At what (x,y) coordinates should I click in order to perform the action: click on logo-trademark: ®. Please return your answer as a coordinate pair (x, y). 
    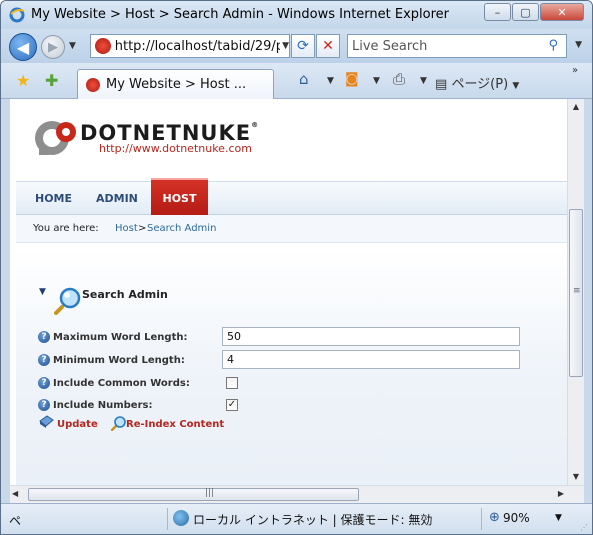
    Looking at the image, I should click on (255, 125).